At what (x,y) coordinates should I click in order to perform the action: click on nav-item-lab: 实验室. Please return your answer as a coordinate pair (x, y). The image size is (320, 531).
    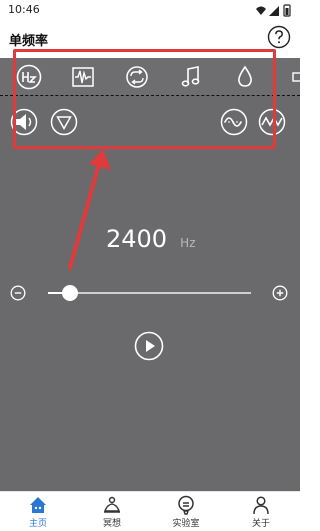
    Looking at the image, I should click on (186, 512).